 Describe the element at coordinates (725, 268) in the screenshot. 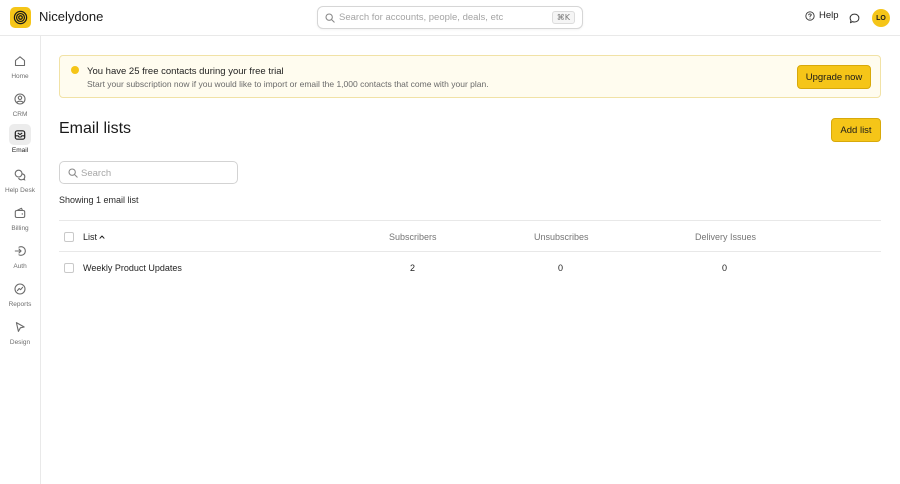

I see `delivery-issues-count: 0` at that location.